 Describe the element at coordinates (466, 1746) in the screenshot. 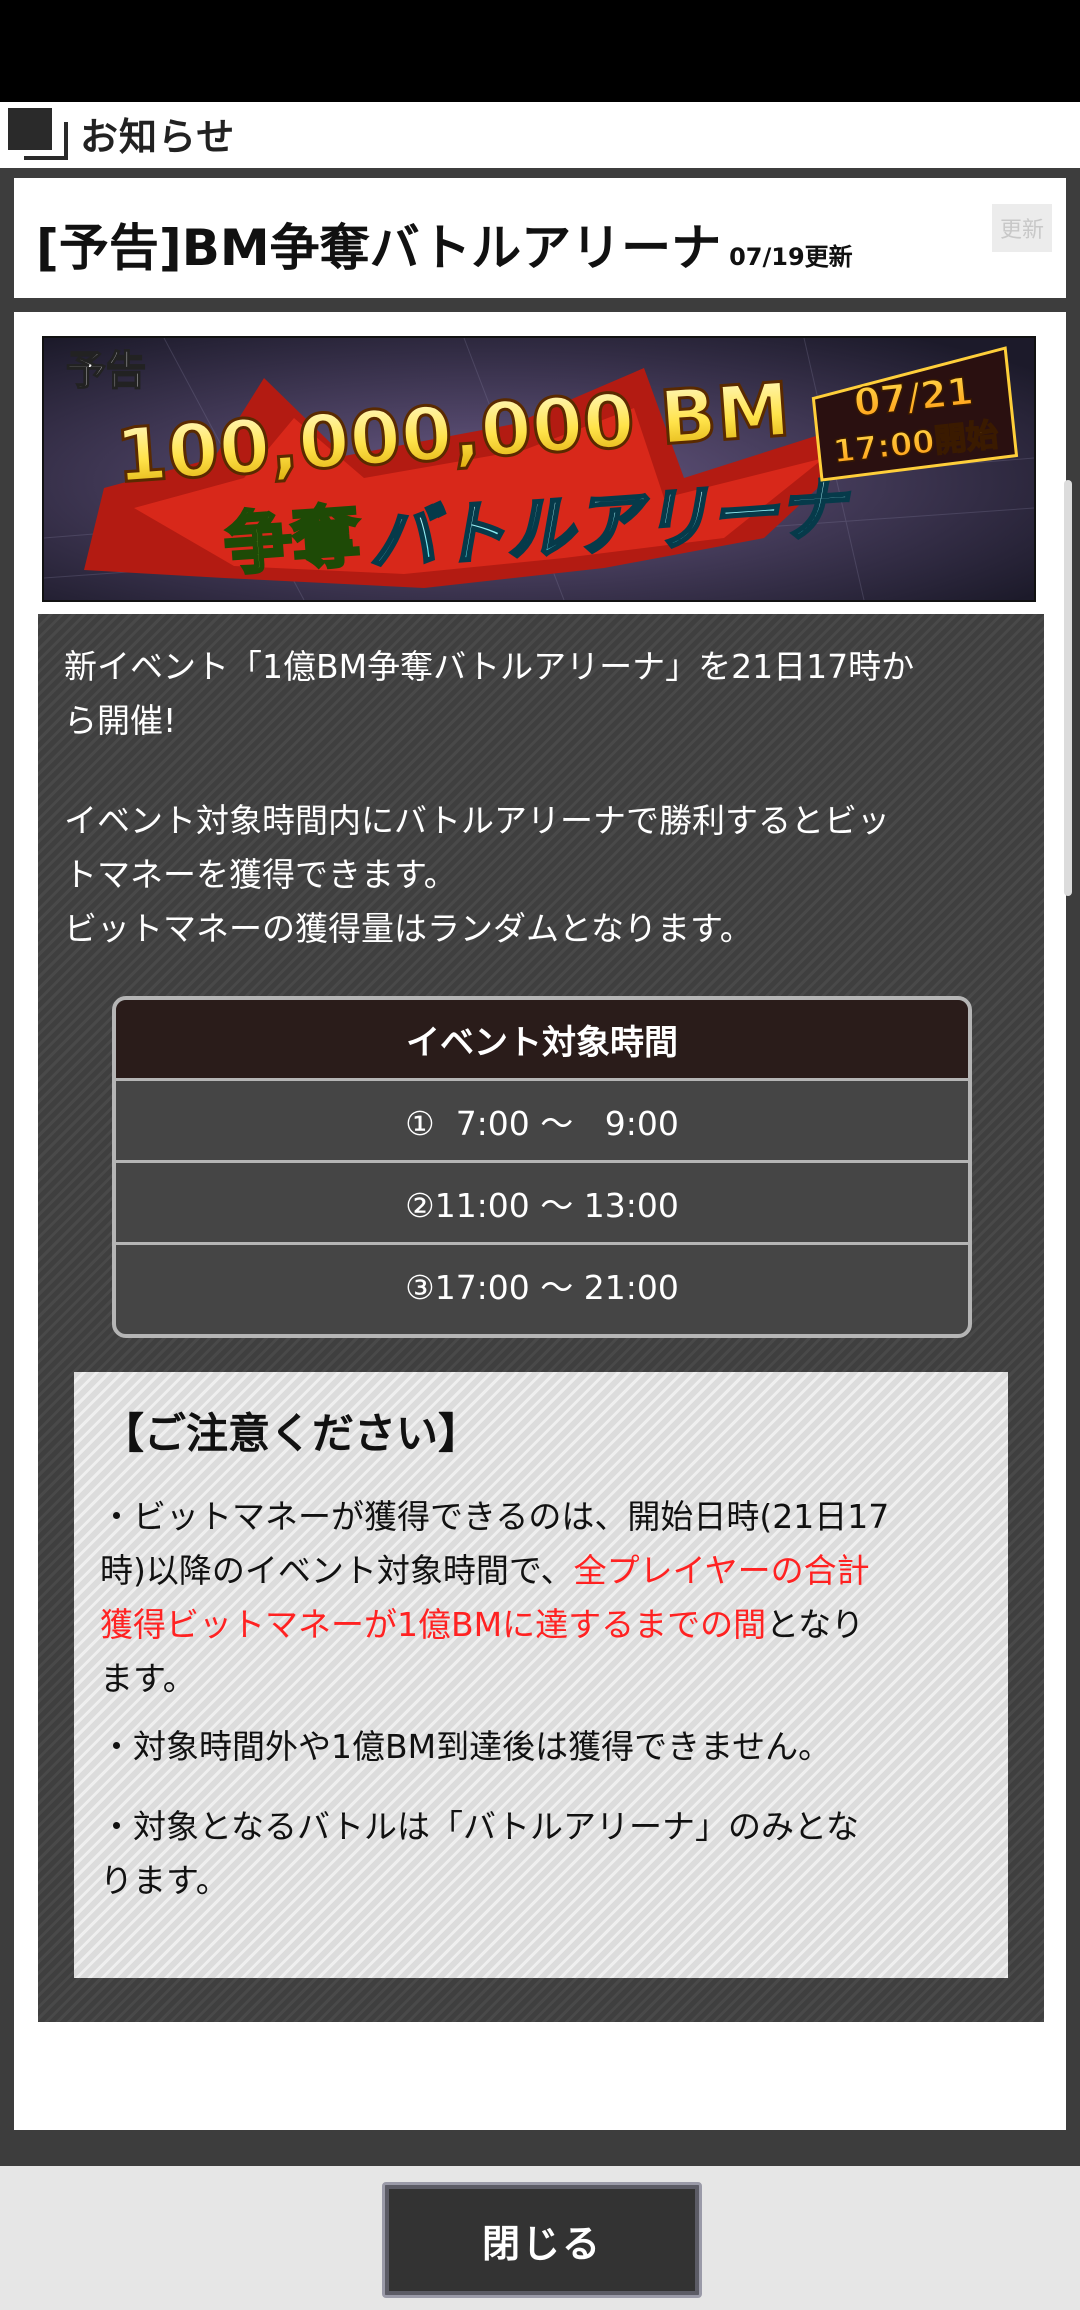

I see `caution-paragraph-2: ・対象時間外や1億BM到達後は獲得できません。` at that location.